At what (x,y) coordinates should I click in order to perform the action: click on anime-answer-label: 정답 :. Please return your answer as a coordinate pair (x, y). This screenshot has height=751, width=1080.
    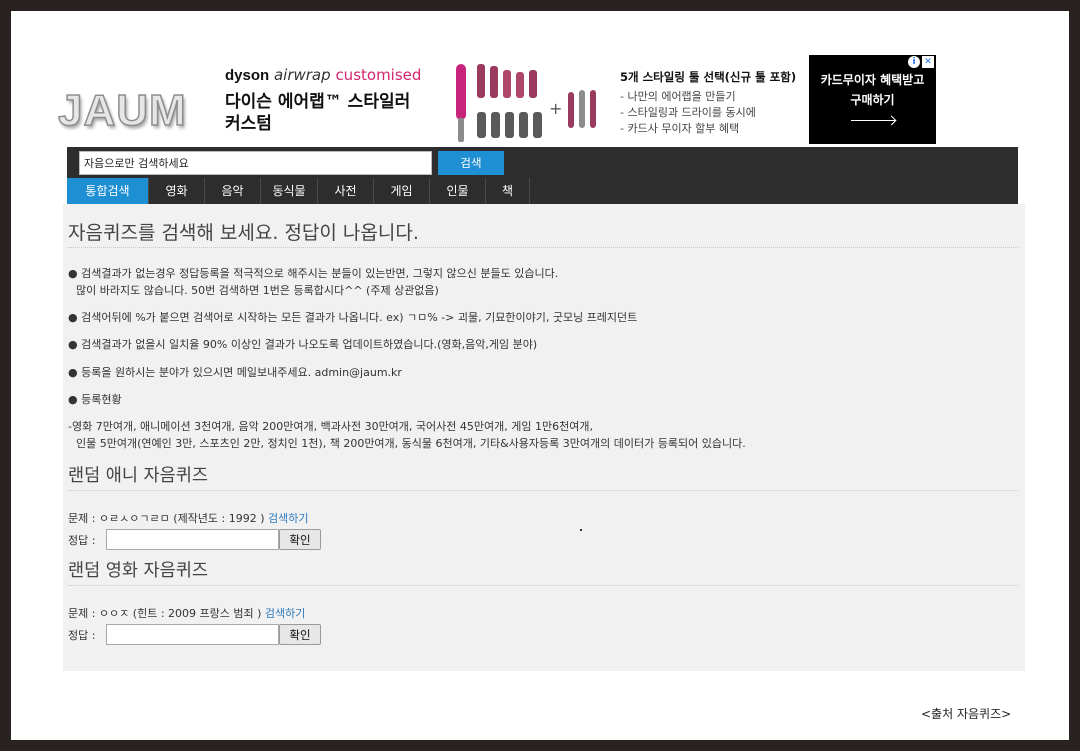
    Looking at the image, I should click on (82, 540).